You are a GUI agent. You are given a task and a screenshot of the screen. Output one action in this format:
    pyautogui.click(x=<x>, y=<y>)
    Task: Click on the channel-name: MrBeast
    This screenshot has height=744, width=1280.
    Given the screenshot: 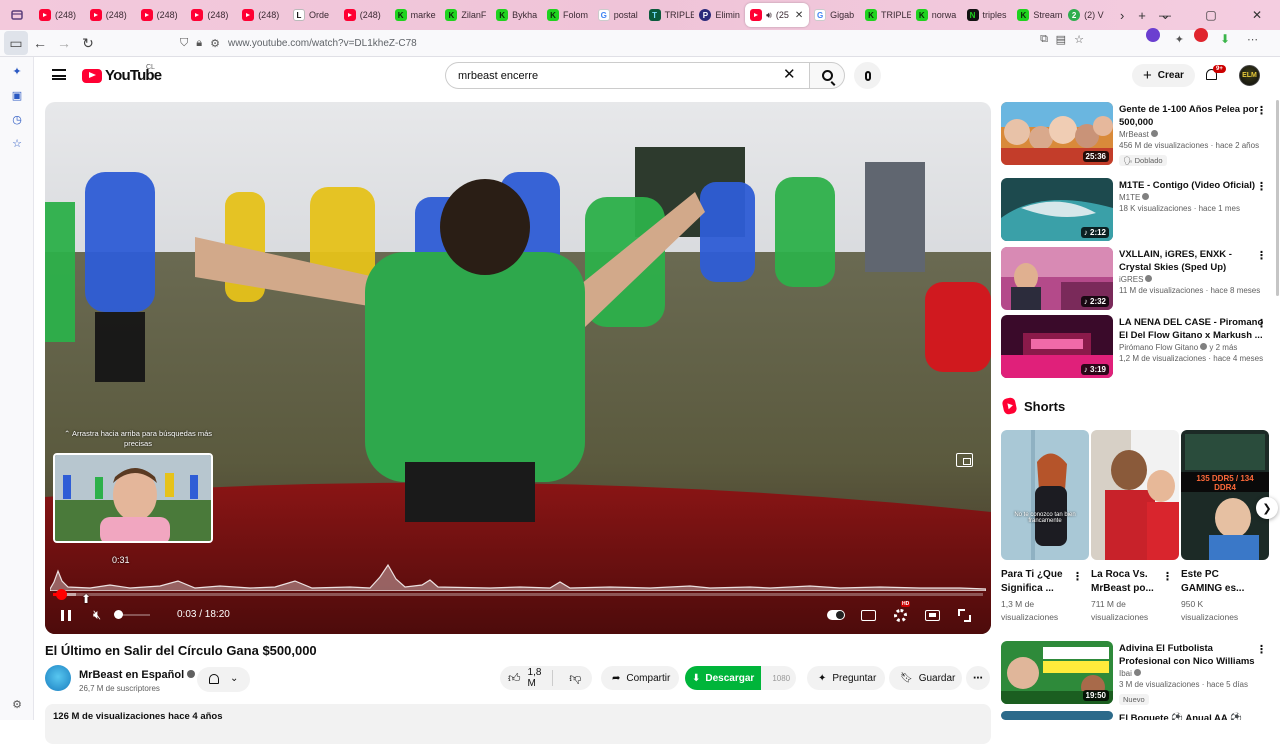 What is the action you would take?
    pyautogui.click(x=1134, y=134)
    